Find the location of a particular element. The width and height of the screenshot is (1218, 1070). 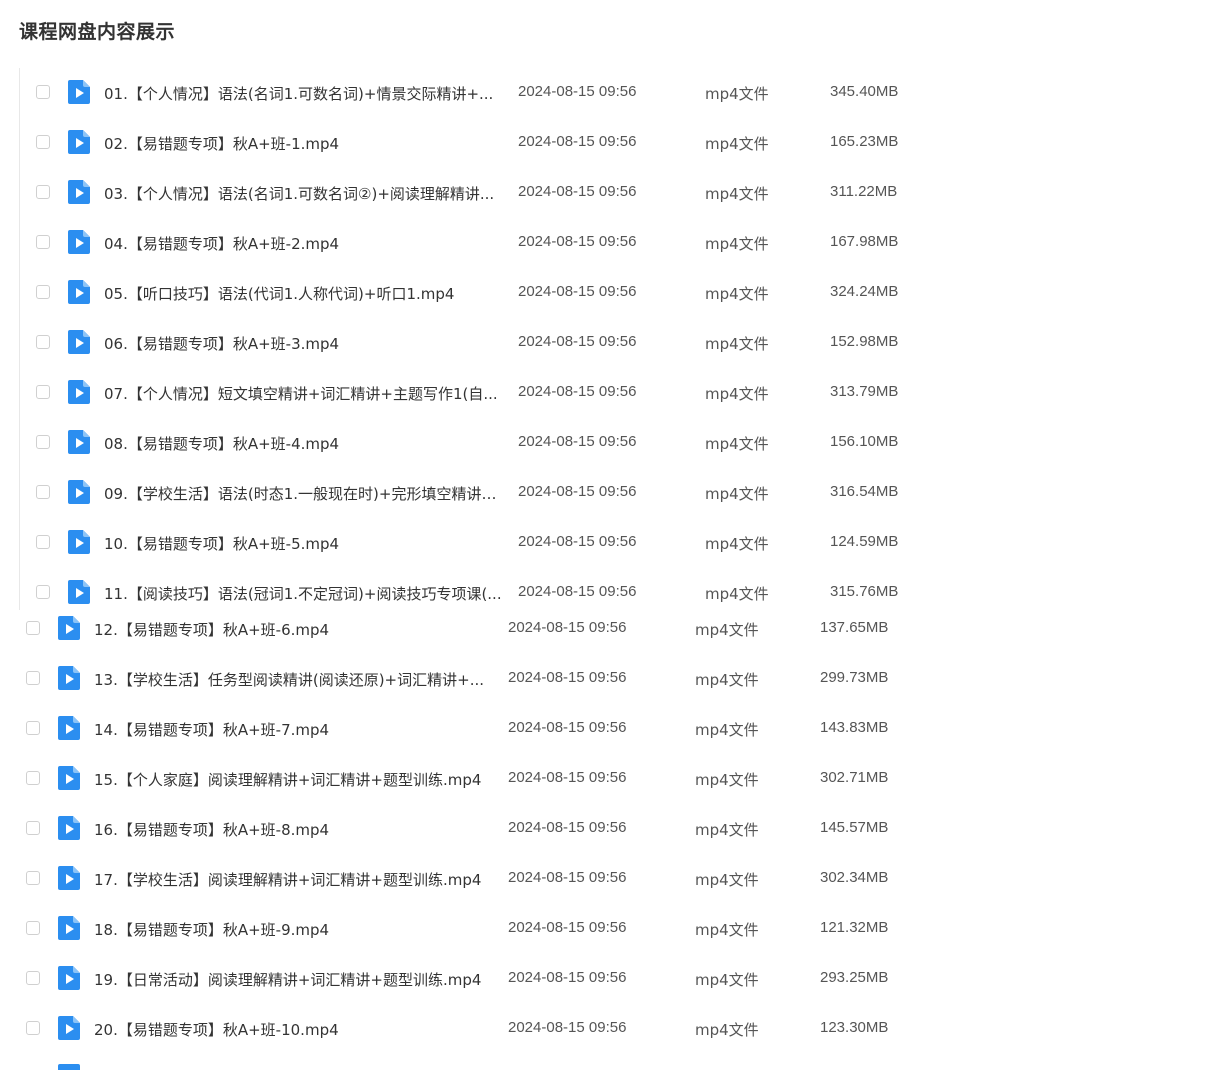

file-size: 156.10MB is located at coordinates (864, 441).